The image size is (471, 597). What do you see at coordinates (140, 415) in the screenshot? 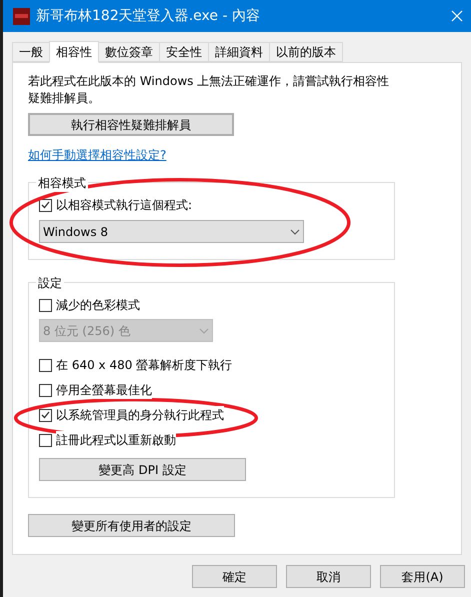
I see `checkbox-label: 以系統管理員的身分執行此程式` at bounding box center [140, 415].